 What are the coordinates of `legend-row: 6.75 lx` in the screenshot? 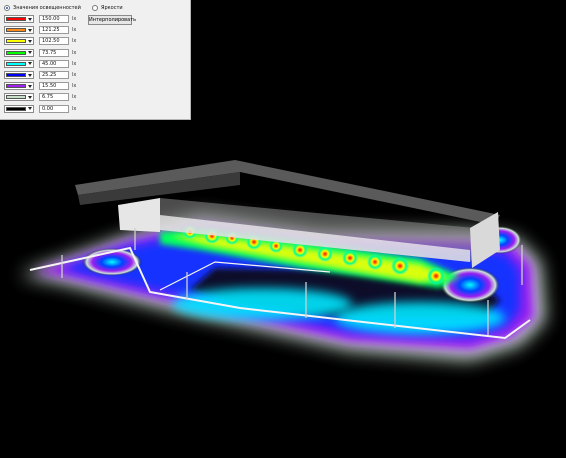 It's located at (40, 97).